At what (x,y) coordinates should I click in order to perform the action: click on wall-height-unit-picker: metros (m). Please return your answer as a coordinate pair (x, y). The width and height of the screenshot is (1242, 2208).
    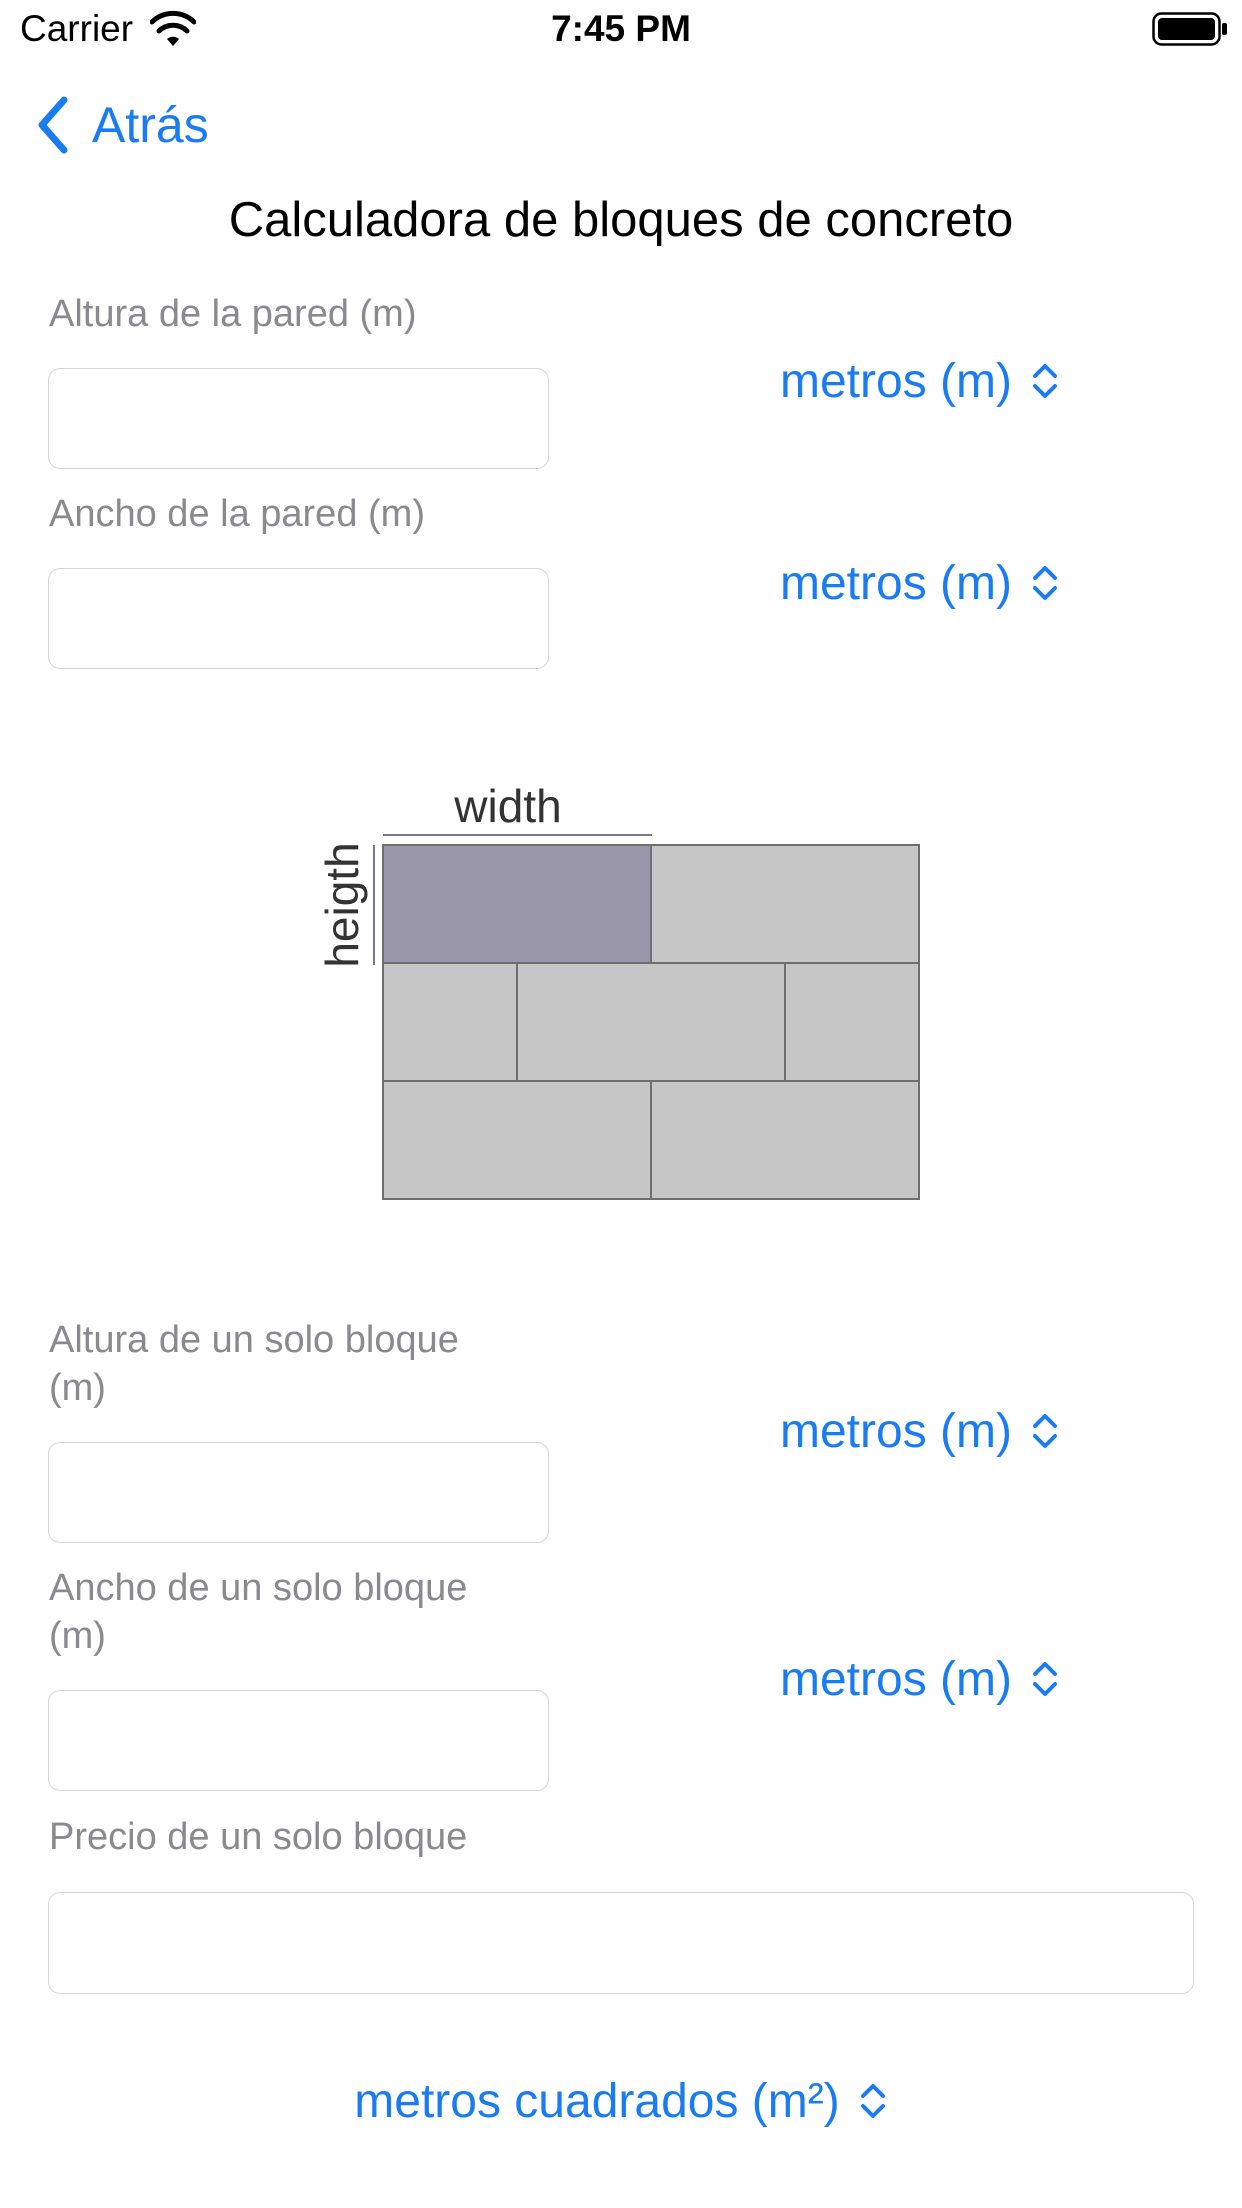
    Looking at the image, I should click on (920, 381).